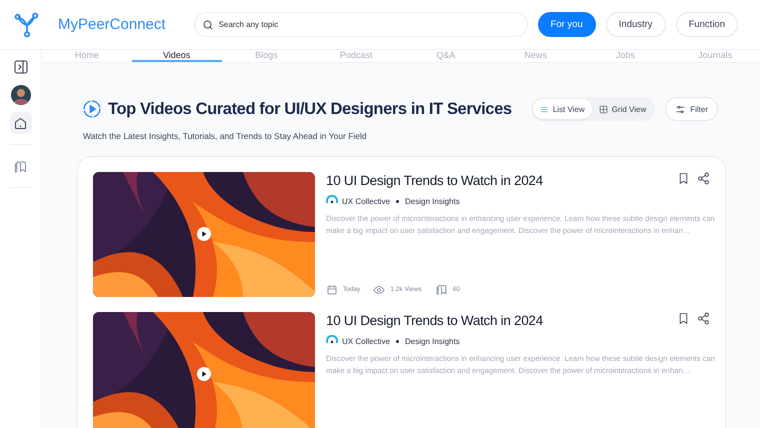 The height and width of the screenshot is (428, 760). What do you see at coordinates (623, 109) in the screenshot?
I see `view-toggle: Grid View` at bounding box center [623, 109].